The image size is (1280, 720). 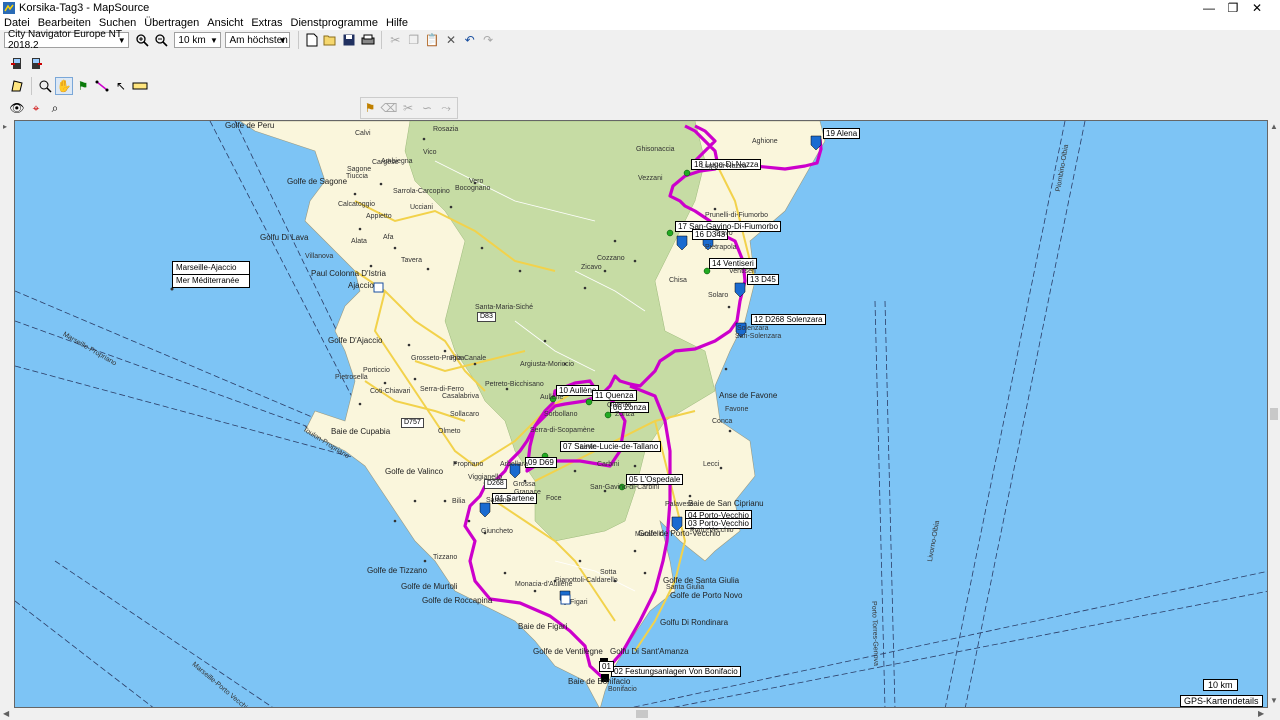 What do you see at coordinates (599, 681) in the screenshot?
I see `sea-label: Baie de Bonifacio` at bounding box center [599, 681].